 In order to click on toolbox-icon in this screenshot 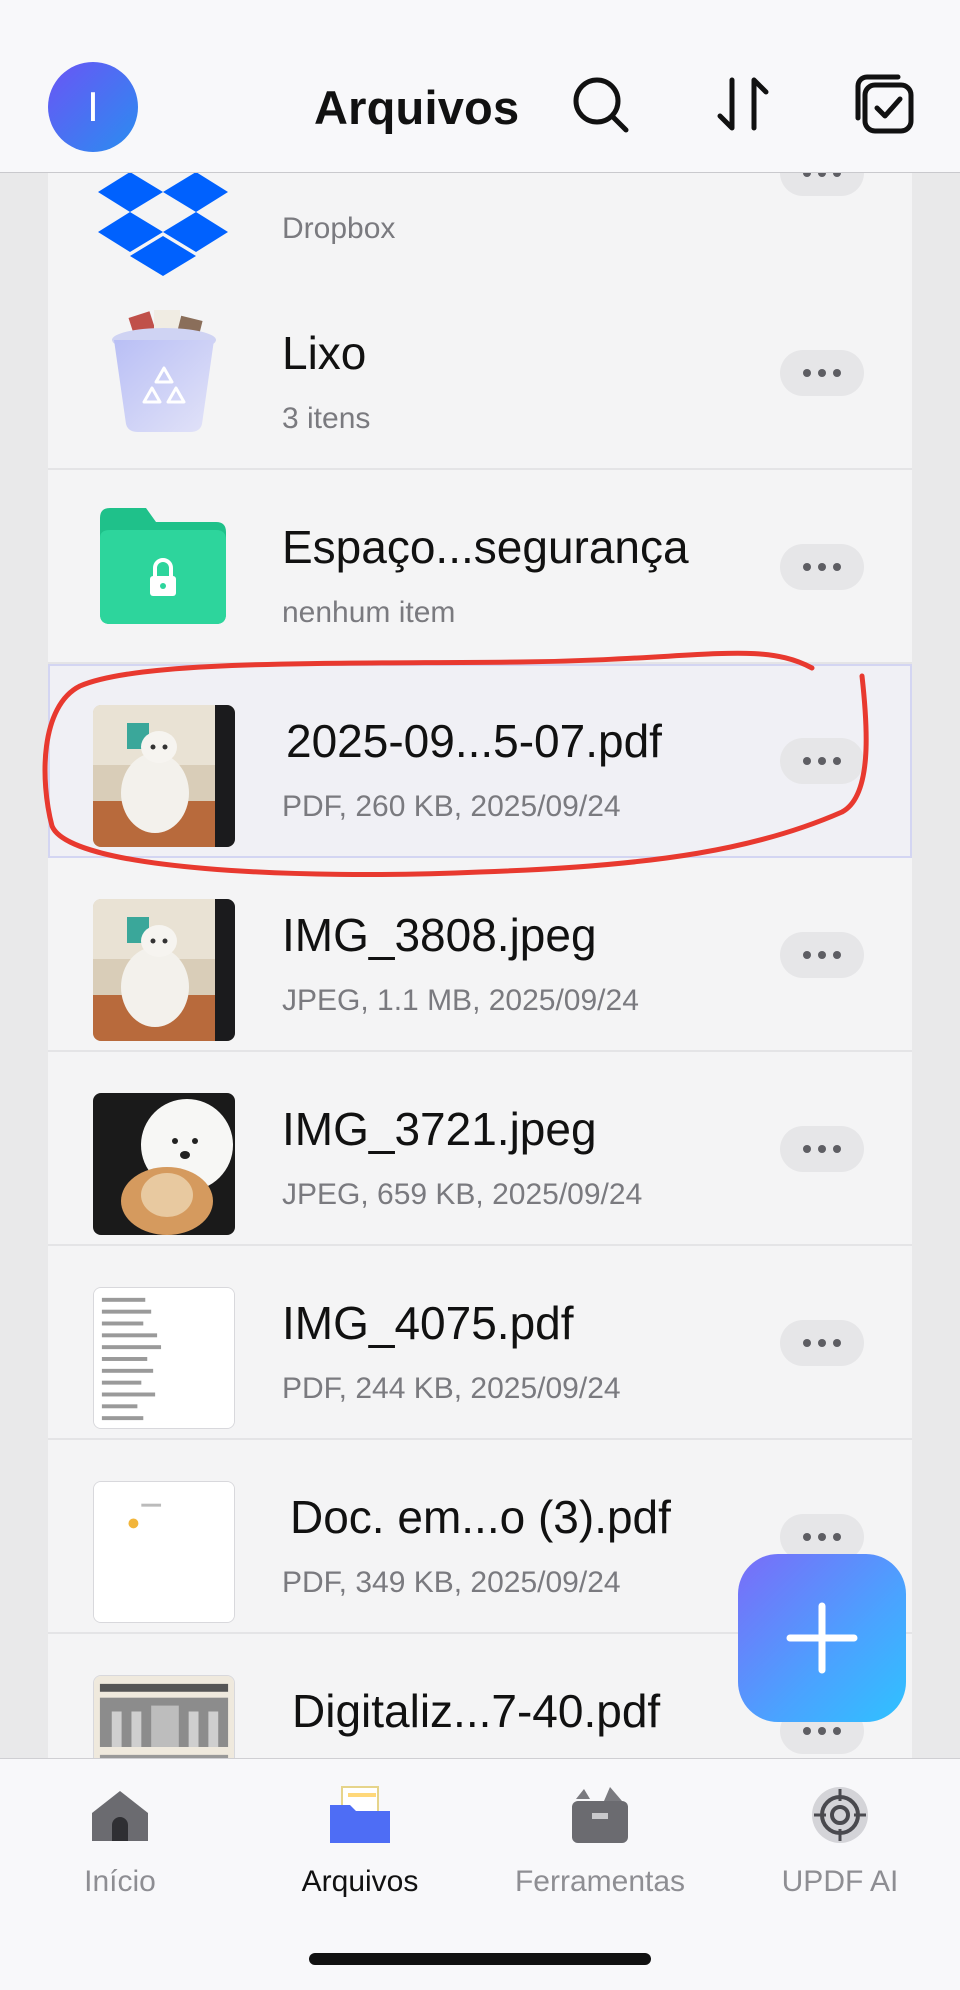, I will do `click(600, 1815)`.